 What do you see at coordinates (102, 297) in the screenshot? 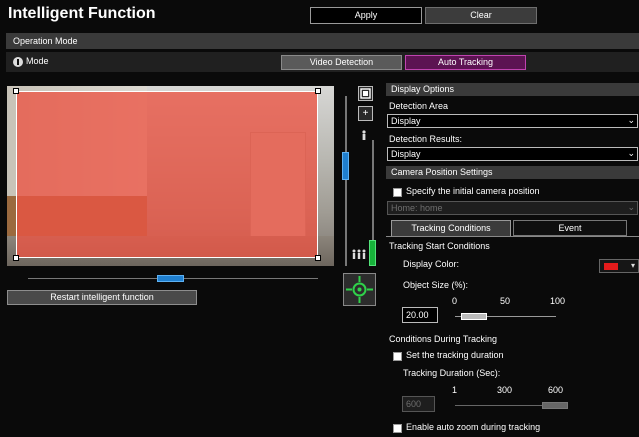
I see `restart-intelligent-function-button: Restart intelligent function` at bounding box center [102, 297].